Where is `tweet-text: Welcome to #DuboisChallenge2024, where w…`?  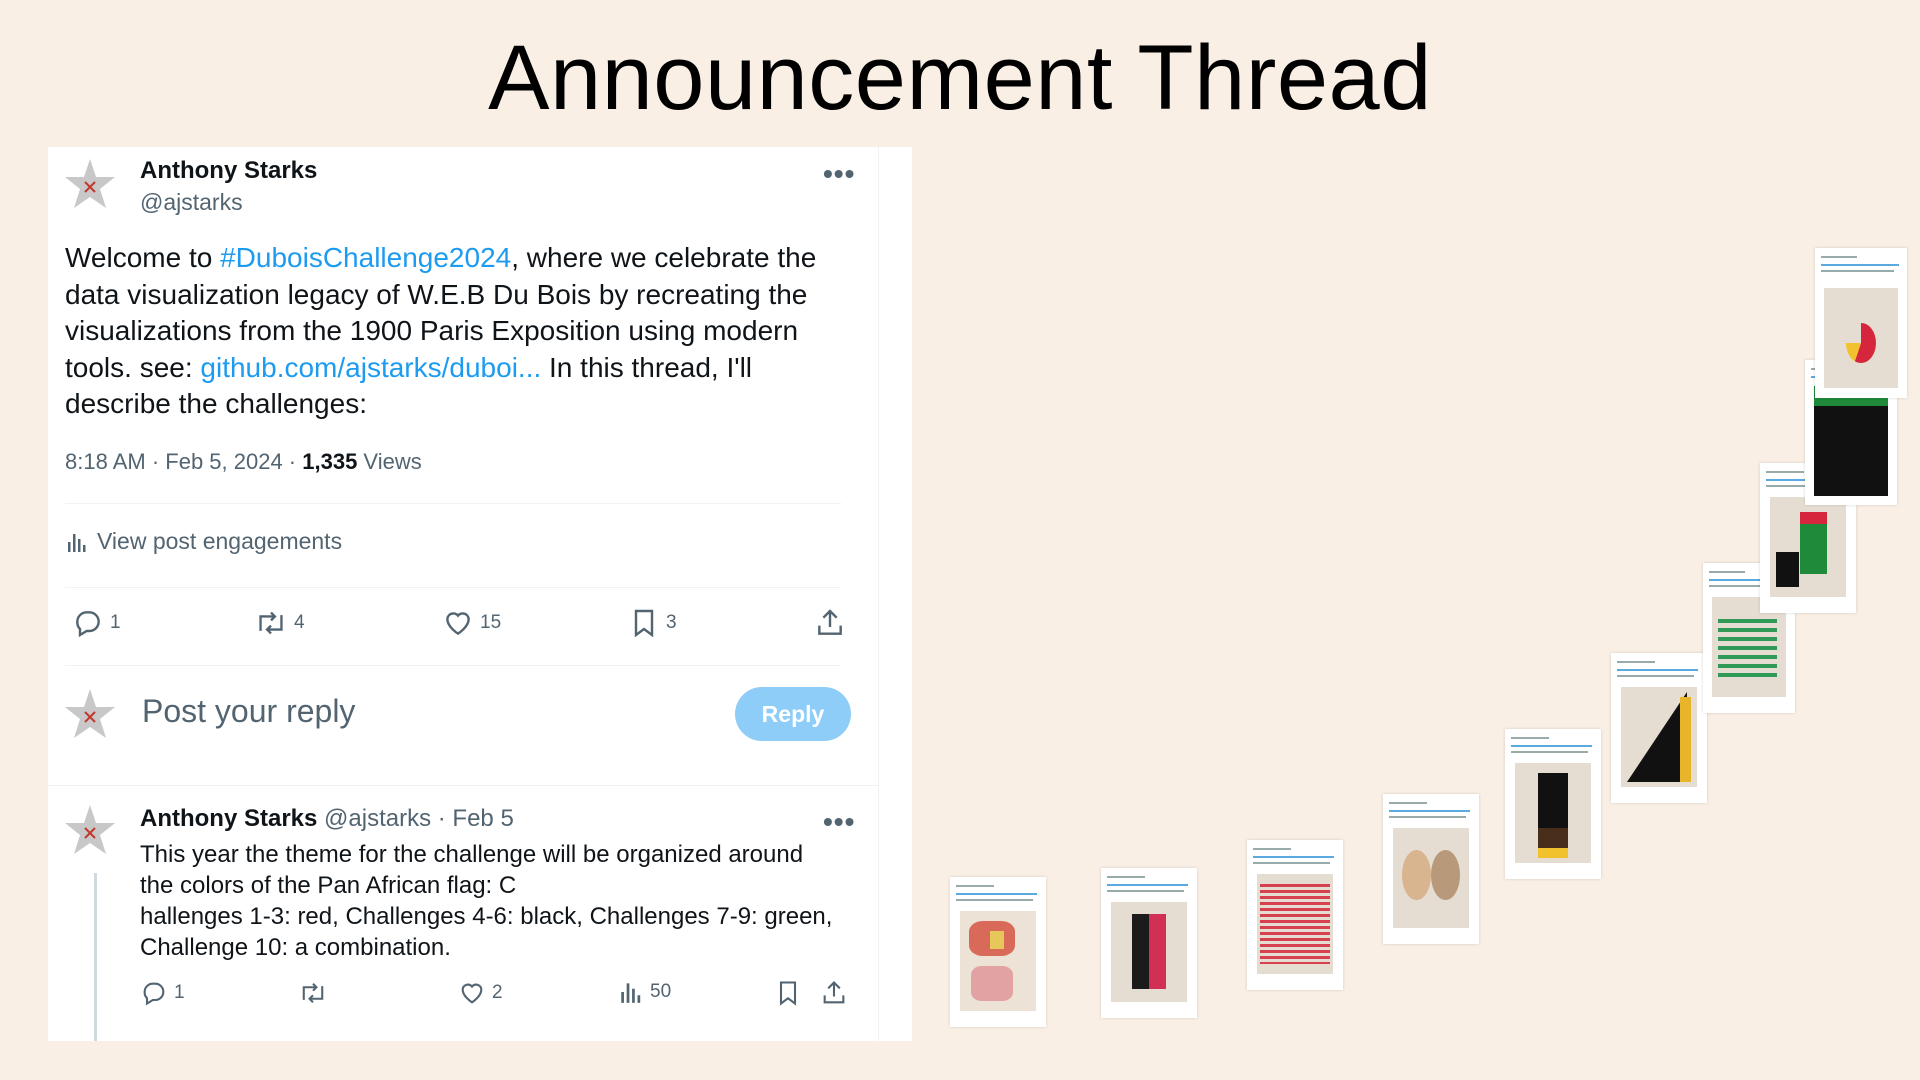
tweet-text: Welcome to #DuboisChallenge2024, where w… is located at coordinates (455, 331).